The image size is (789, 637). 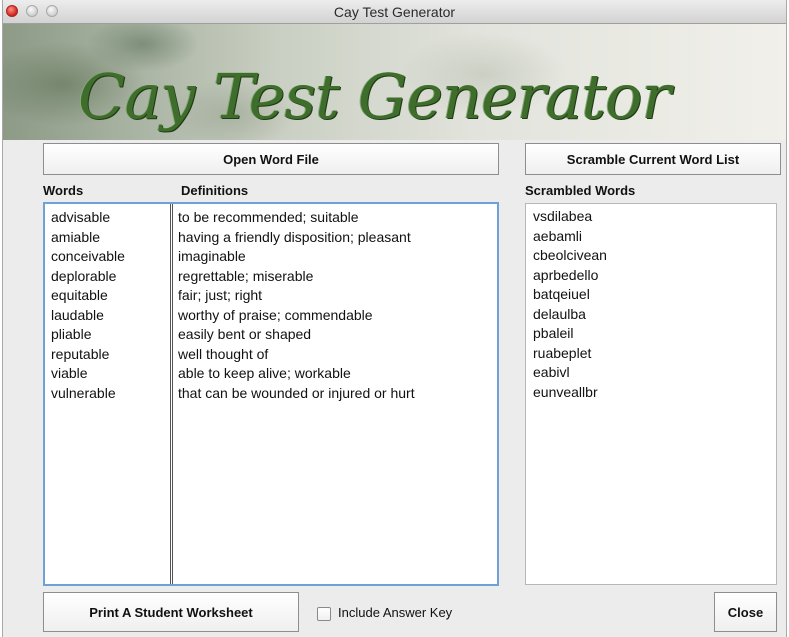 I want to click on word-item: reputable, so click(x=88, y=355).